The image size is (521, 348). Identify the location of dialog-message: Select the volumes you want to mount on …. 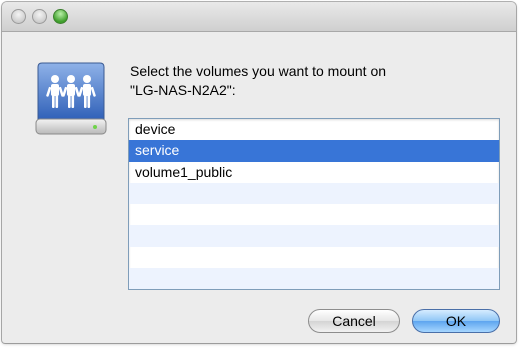
(258, 81).